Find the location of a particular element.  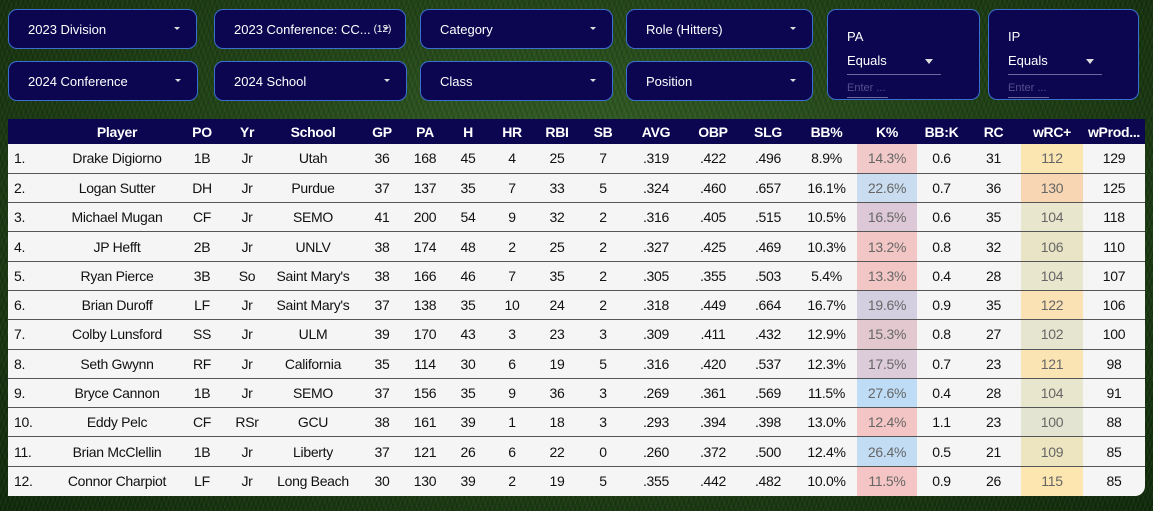

column-header: OBP is located at coordinates (713, 131).